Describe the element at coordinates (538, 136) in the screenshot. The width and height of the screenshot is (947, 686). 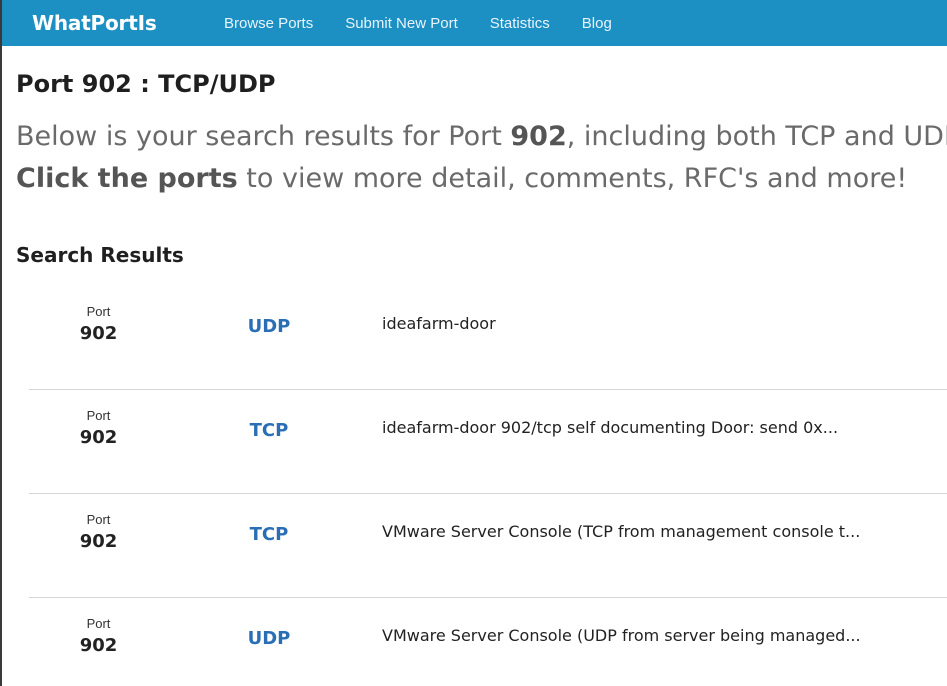
I see `lead-port-number: 902` at that location.